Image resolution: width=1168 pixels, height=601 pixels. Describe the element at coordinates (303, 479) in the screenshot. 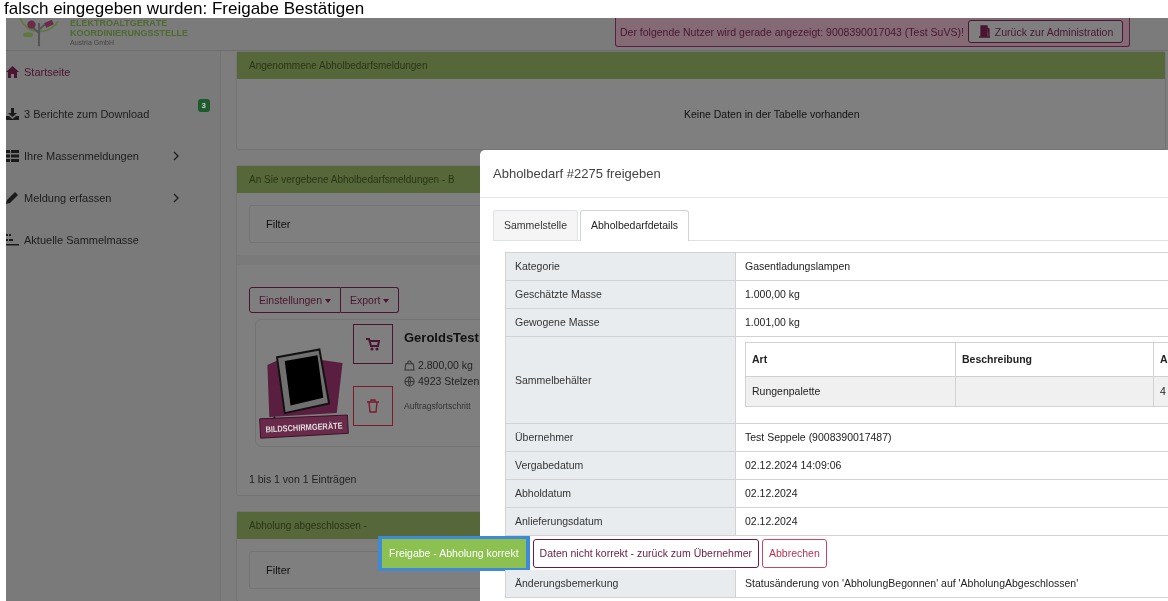

I see `entries-info: 1 bis 1 von 1 Einträgen` at that location.